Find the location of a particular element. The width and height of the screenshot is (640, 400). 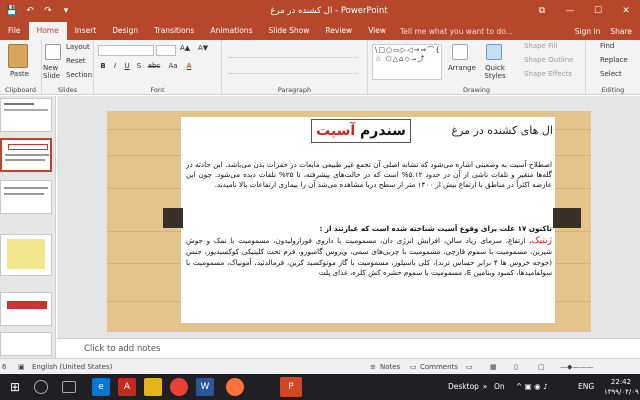

clock: 22:42 ۱۳۹۹/۰۴/۰۹ is located at coordinates (621, 387).